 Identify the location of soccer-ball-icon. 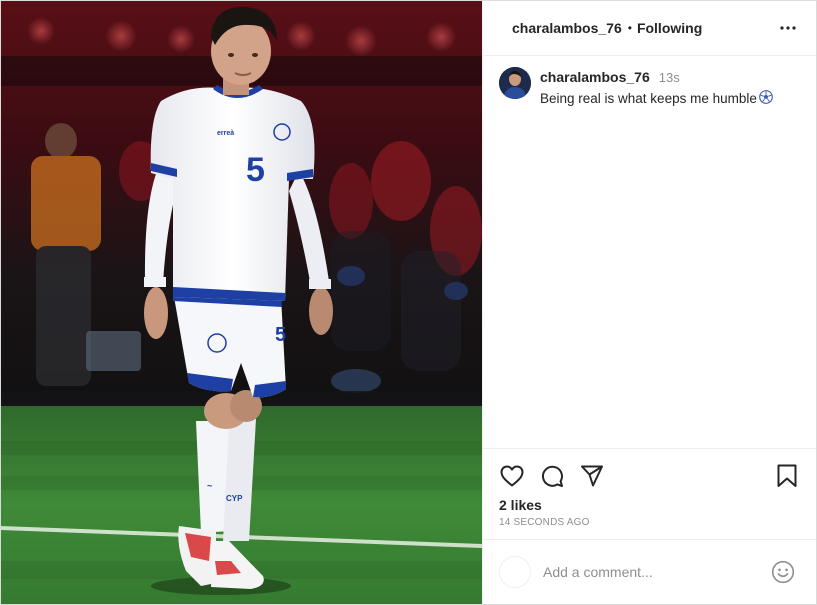
(766, 98).